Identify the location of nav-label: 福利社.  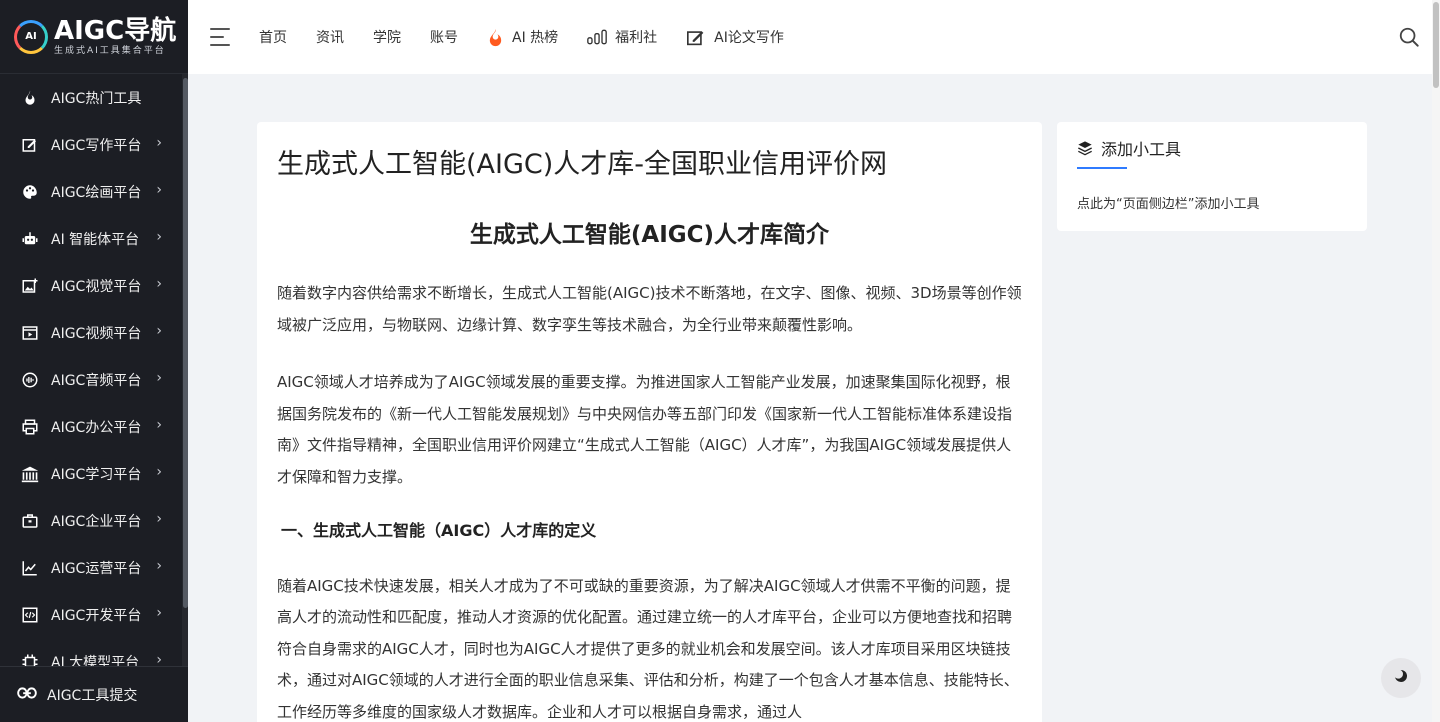
(636, 38).